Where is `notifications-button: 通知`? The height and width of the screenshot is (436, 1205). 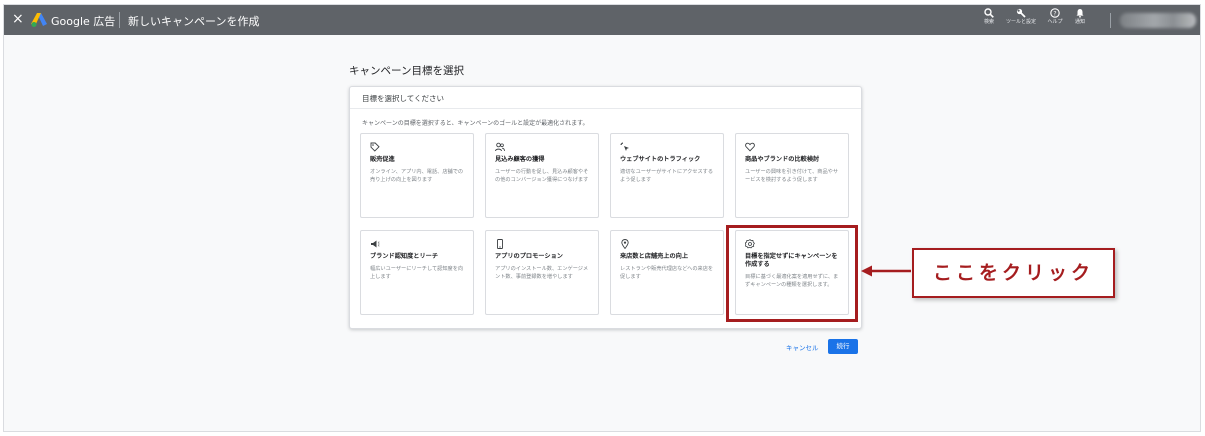 notifications-button: 通知 is located at coordinates (1080, 21).